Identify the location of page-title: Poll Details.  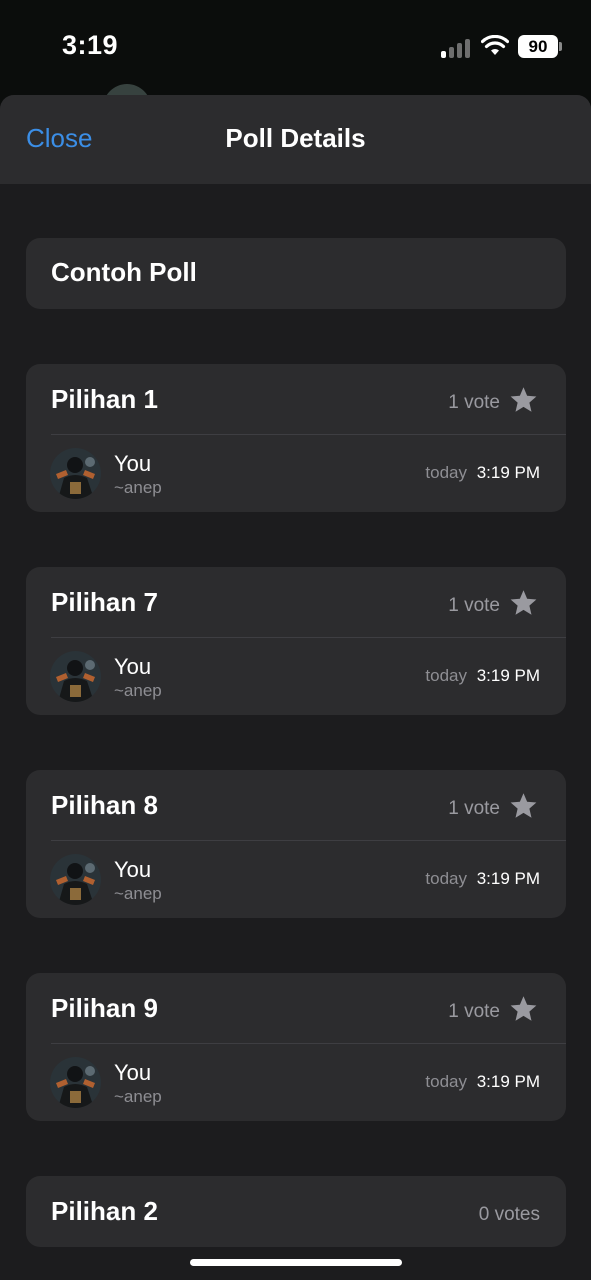
(295, 138).